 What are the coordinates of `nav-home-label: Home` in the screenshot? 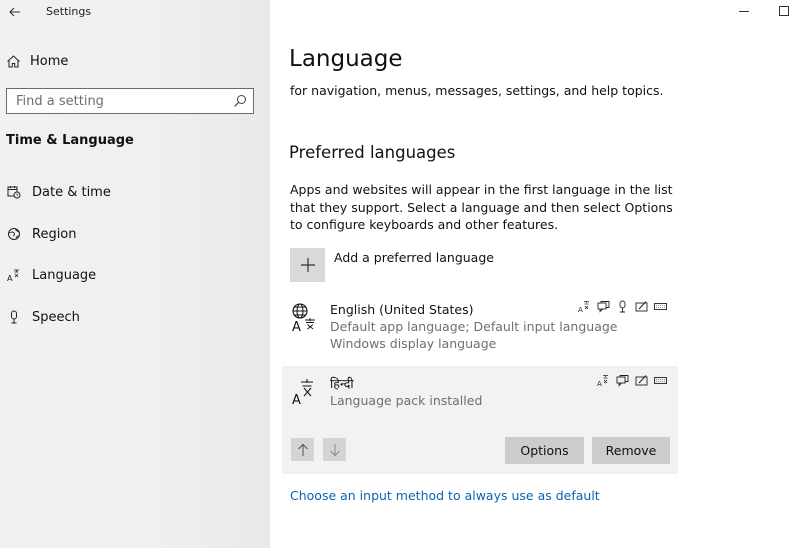 It's located at (49, 61).